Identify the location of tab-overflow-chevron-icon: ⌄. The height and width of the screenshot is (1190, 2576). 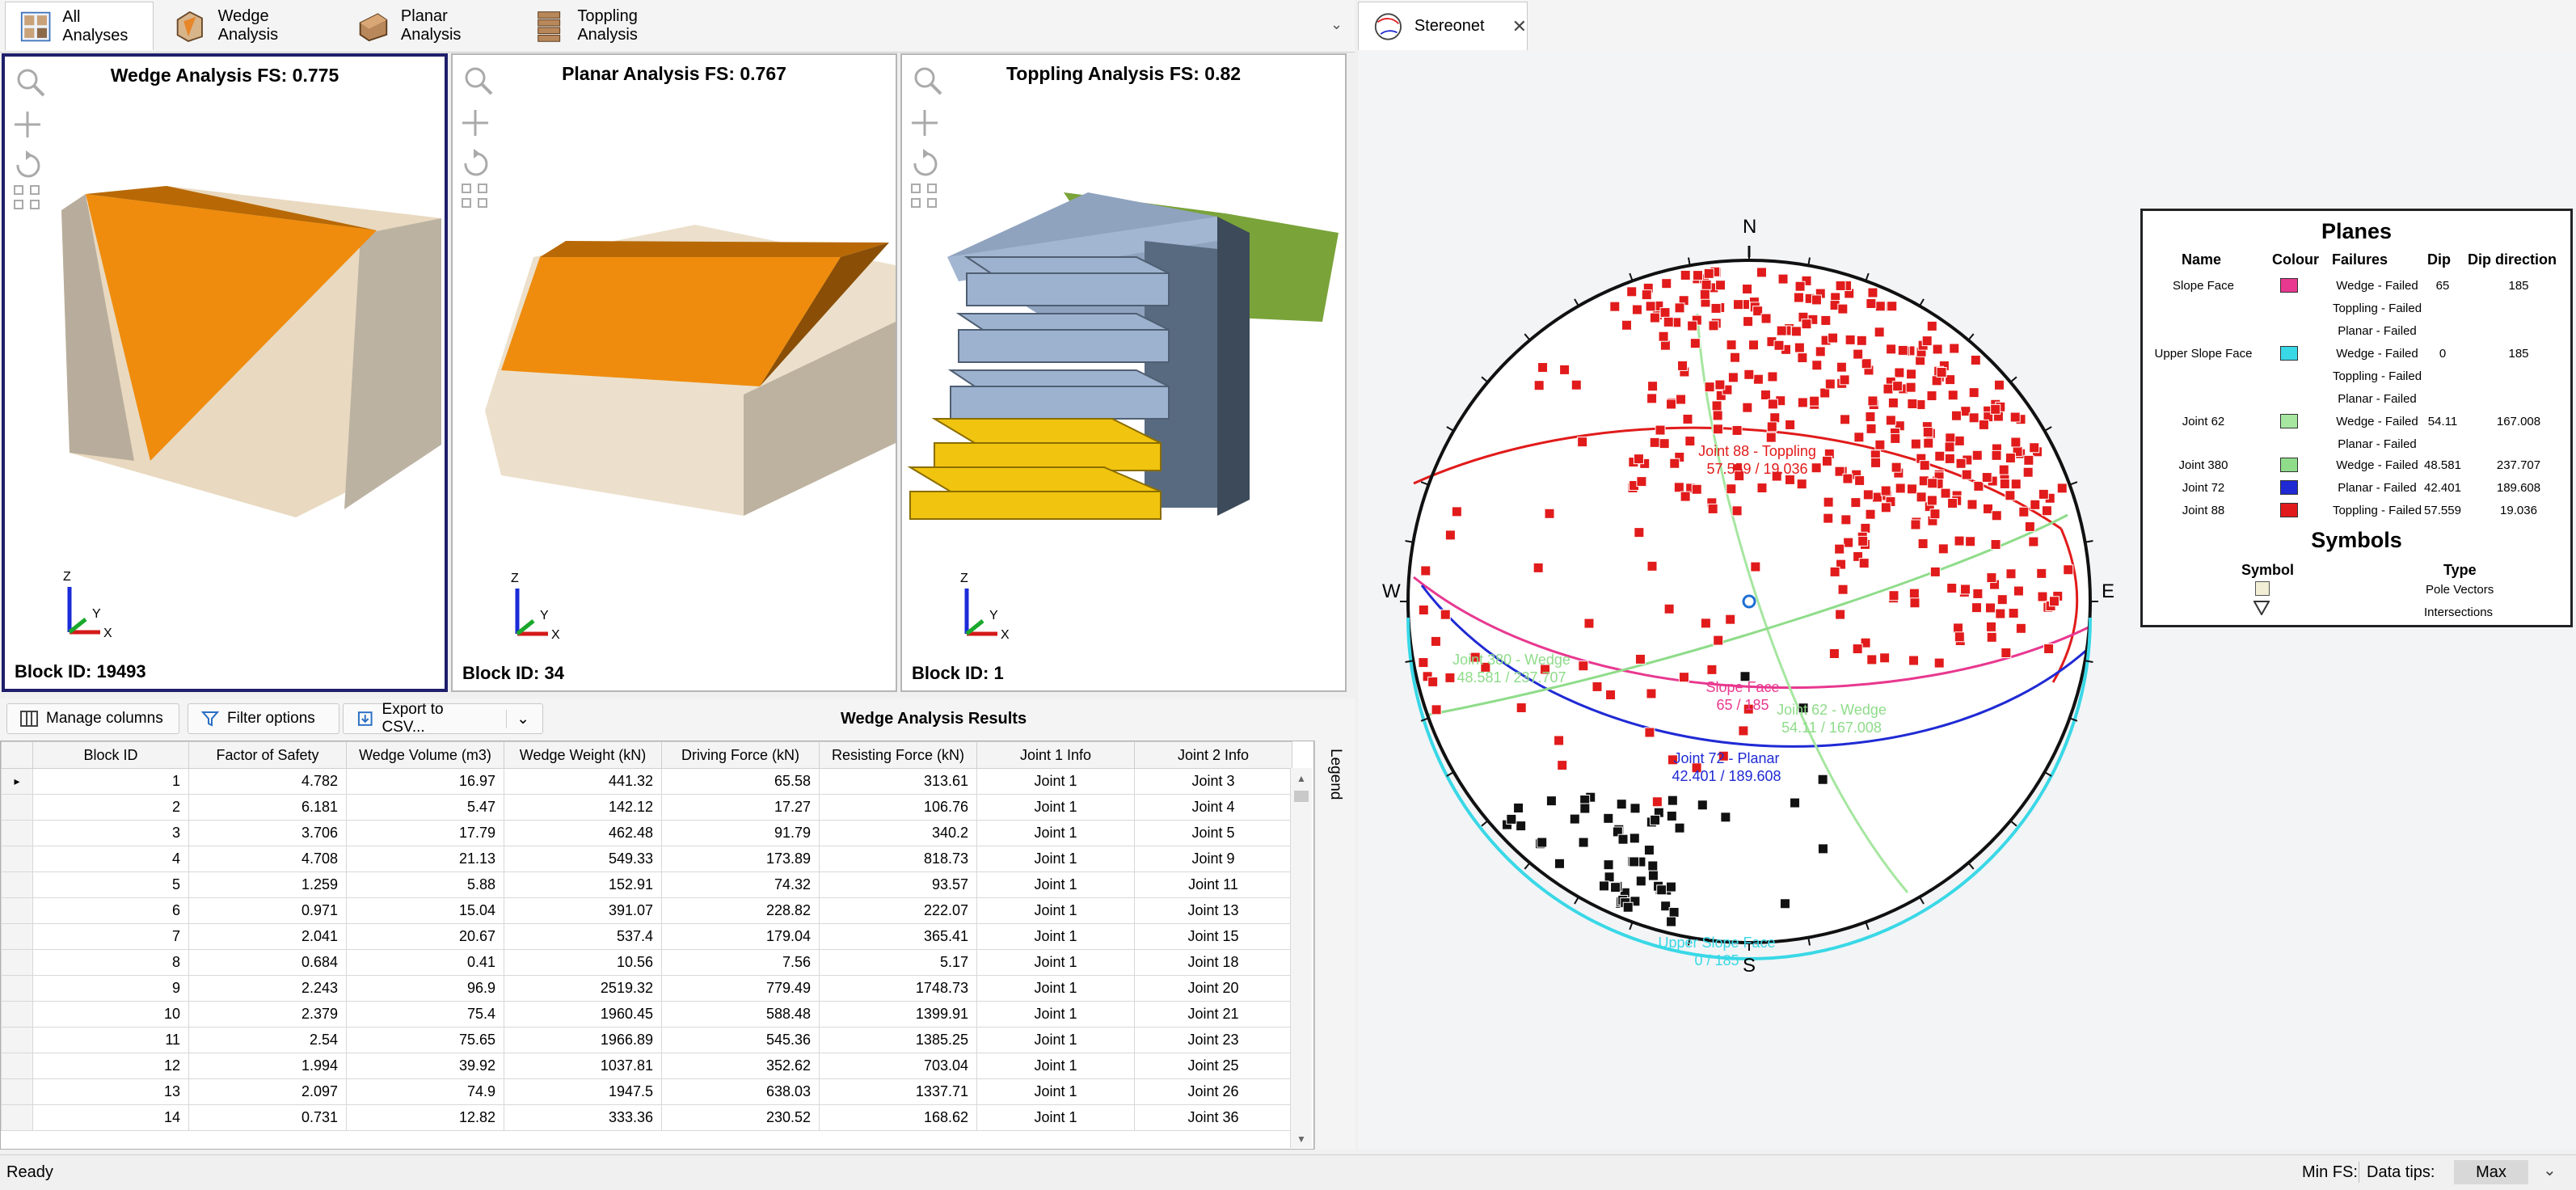
(1336, 25).